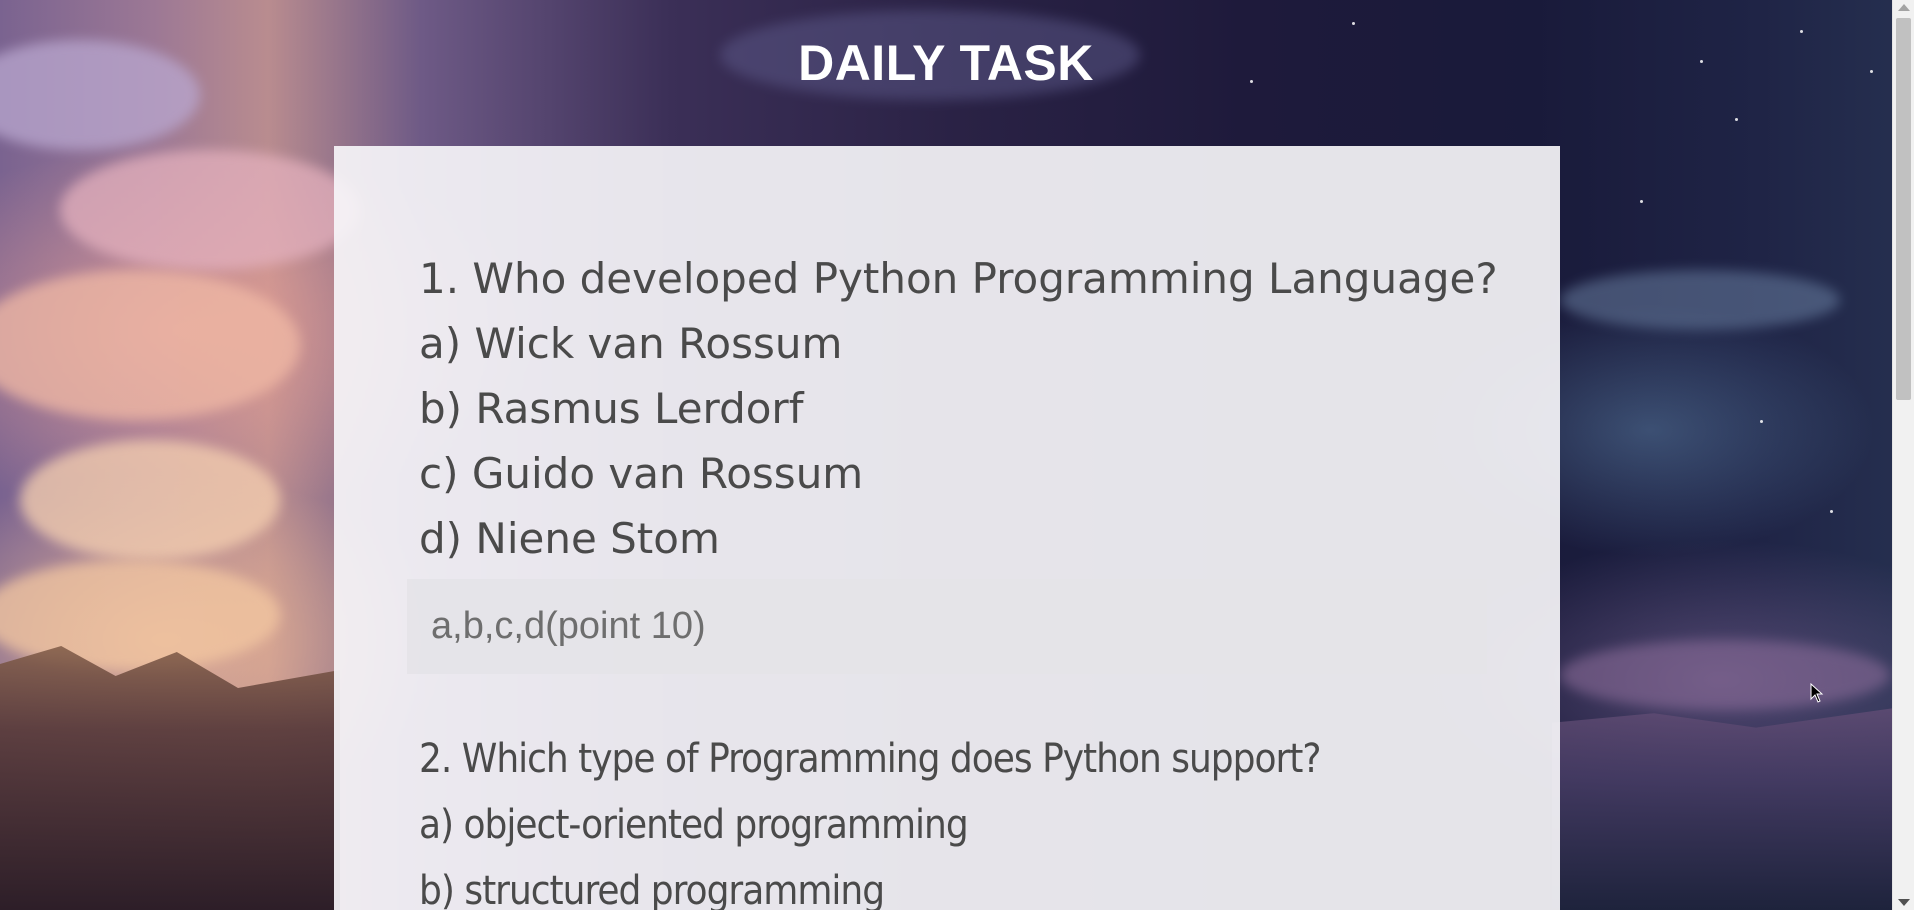 This screenshot has height=910, width=1914. I want to click on question-2-option-a: a) object-oriented programming, so click(694, 825).